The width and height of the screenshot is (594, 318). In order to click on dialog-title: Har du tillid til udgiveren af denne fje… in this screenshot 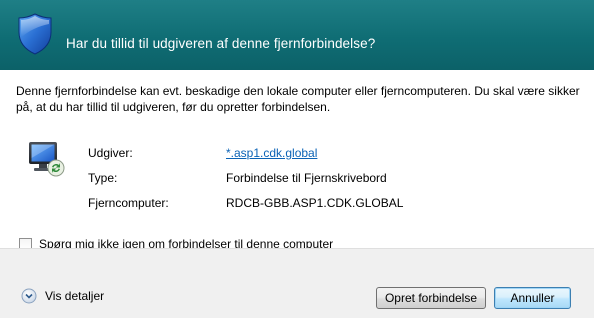, I will do `click(221, 43)`.